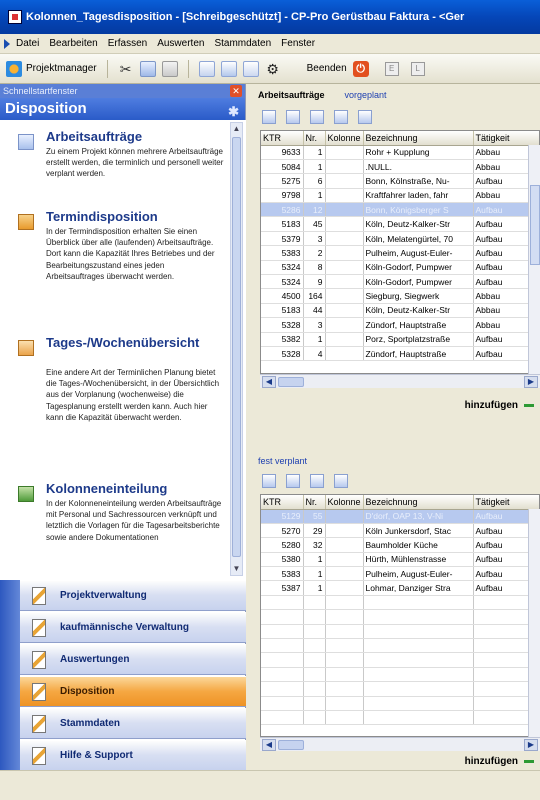 This screenshot has width=540, height=800. What do you see at coordinates (418, 167) in the screenshot?
I see `table-cell: .NULL.` at bounding box center [418, 167].